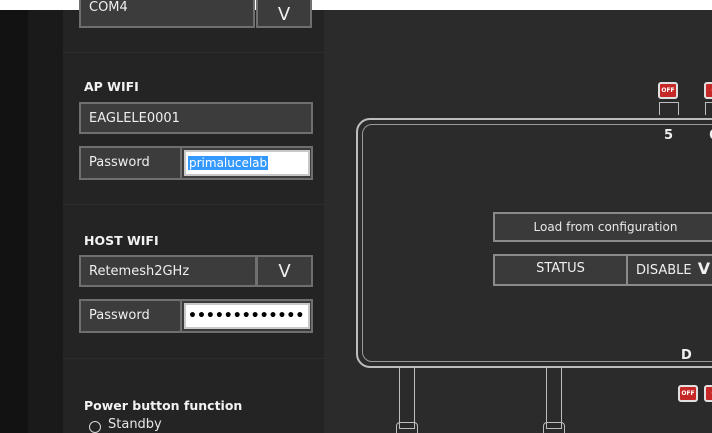 Image resolution: width=712 pixels, height=433 pixels. What do you see at coordinates (121, 240) in the screenshot?
I see `host-wifi-heading: HOST WIFI` at bounding box center [121, 240].